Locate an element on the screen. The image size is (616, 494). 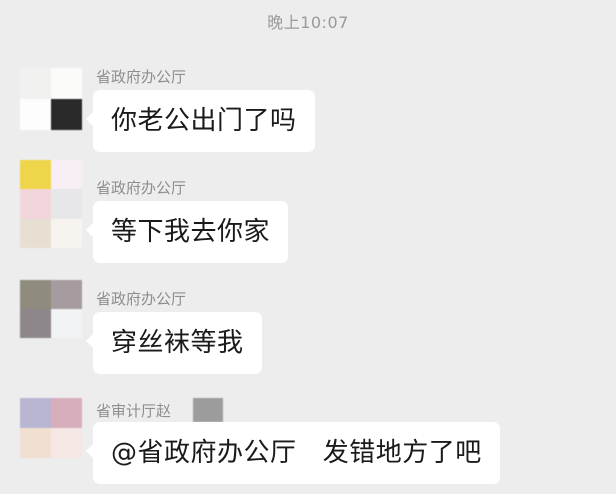
message-bubble: 等下我去你家 is located at coordinates (187, 232).